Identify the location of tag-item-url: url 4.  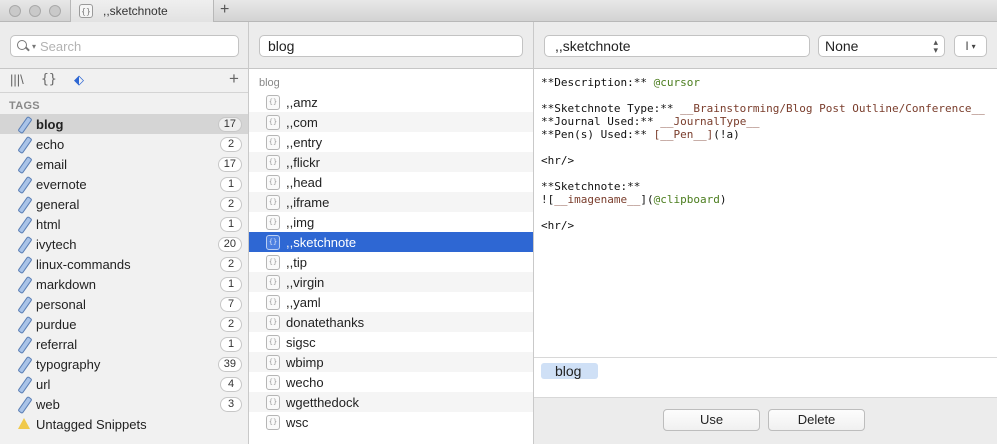
(124, 384).